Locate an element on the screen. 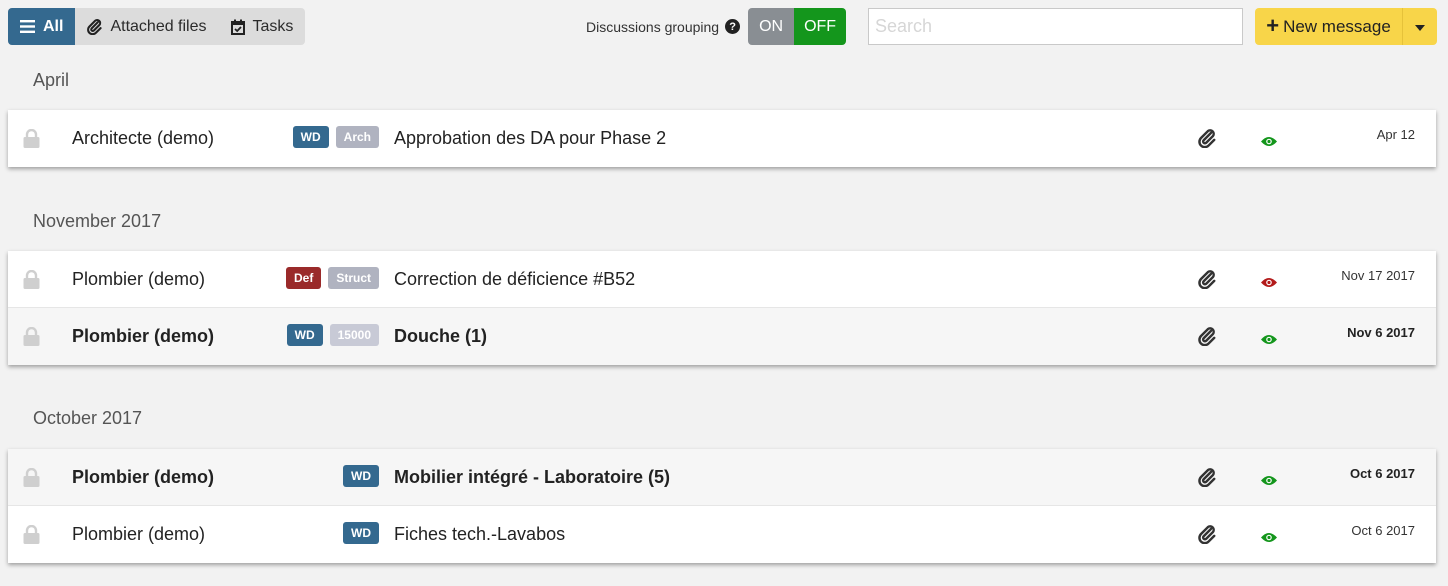 Image resolution: width=1448 pixels, height=586 pixels. message-tag: Arch is located at coordinates (357, 137).